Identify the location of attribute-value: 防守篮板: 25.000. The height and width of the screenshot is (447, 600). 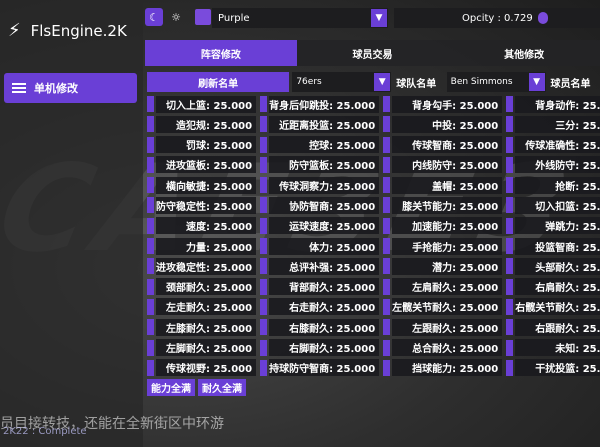
(324, 165).